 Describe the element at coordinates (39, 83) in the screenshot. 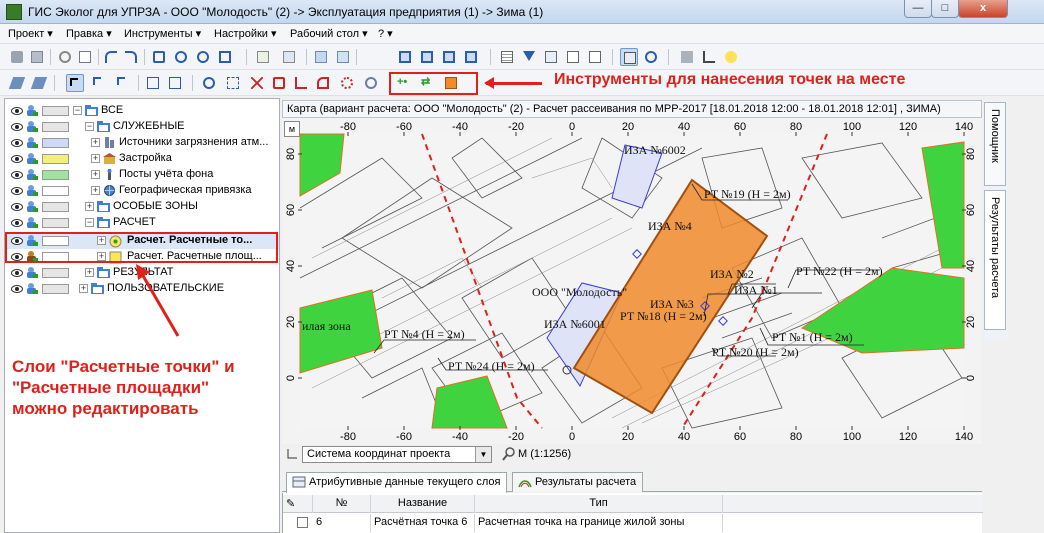

I see `edit-object-icon` at that location.